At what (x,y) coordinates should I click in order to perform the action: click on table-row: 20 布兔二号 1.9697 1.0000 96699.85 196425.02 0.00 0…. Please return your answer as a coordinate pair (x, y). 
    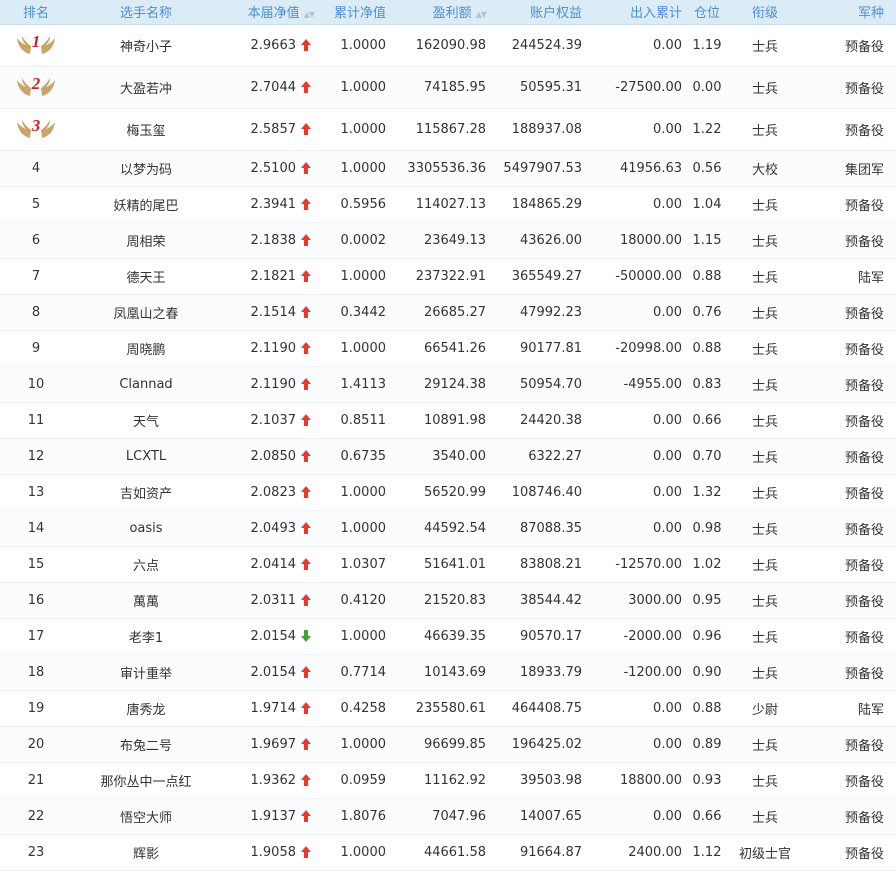
    Looking at the image, I should click on (448, 744).